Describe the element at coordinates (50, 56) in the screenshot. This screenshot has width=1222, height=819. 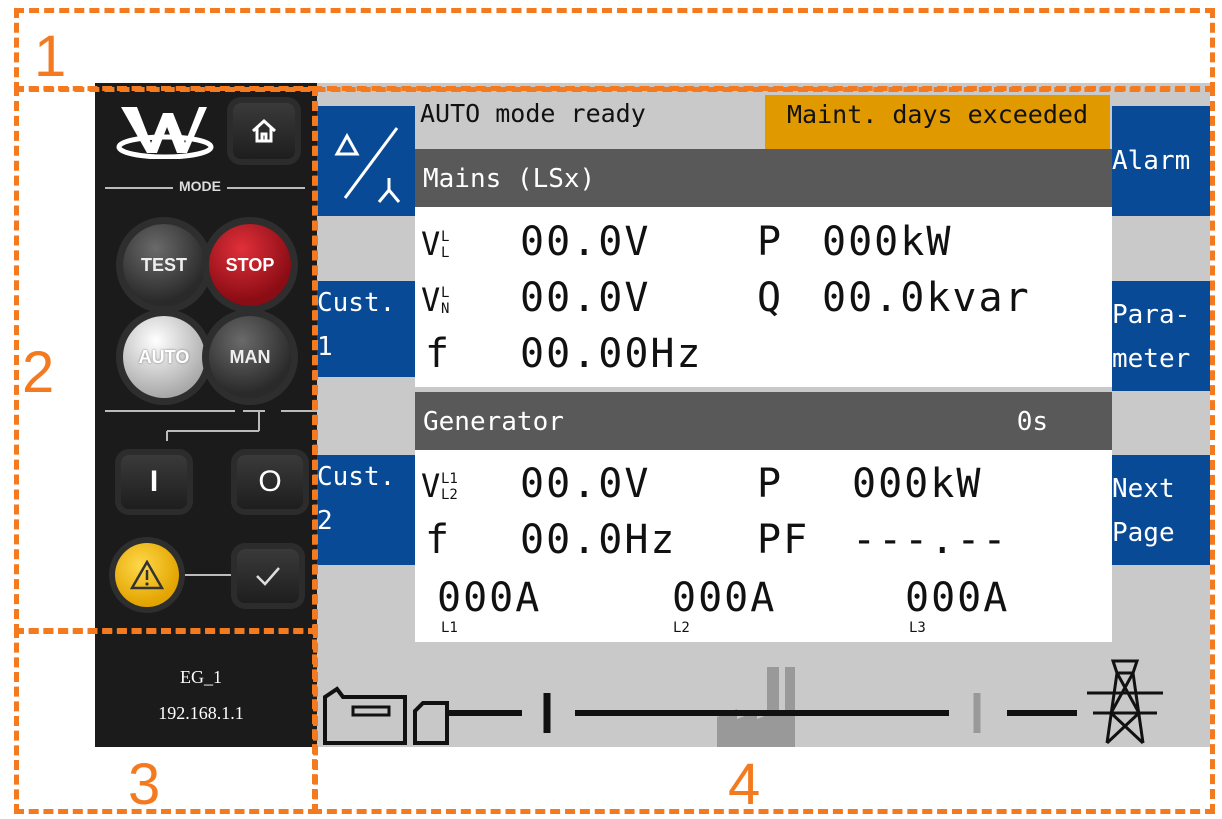
I see `region-label-1: 1` at that location.